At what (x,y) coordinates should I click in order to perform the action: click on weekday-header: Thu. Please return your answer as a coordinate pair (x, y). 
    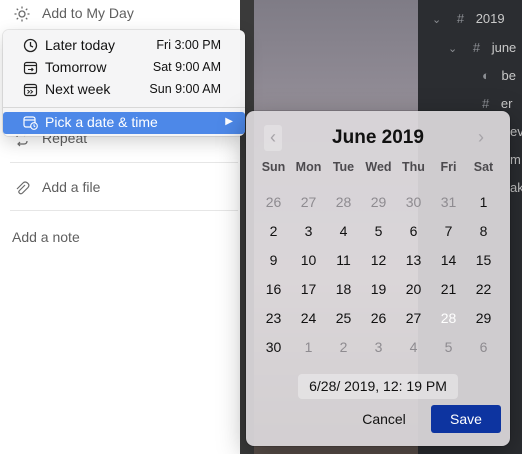
    Looking at the image, I should click on (413, 167).